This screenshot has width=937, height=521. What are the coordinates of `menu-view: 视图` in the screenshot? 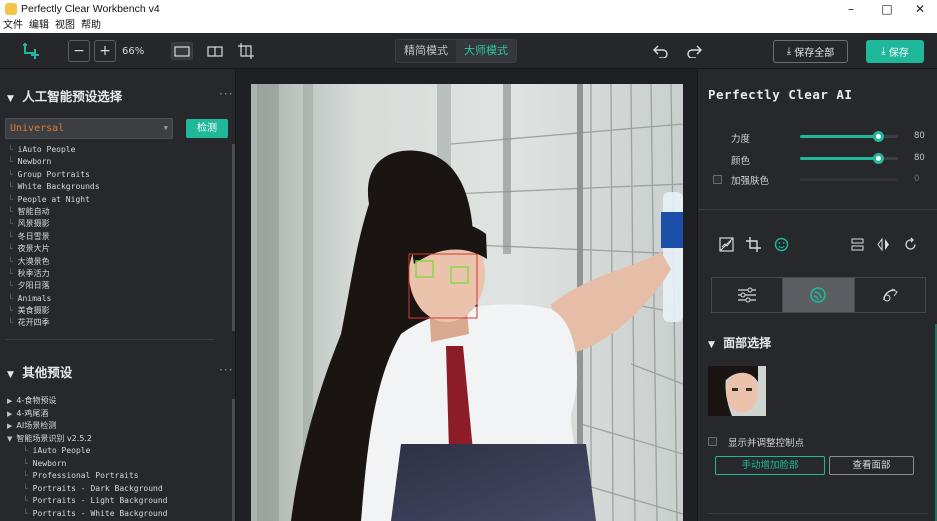 It's located at (65, 26).